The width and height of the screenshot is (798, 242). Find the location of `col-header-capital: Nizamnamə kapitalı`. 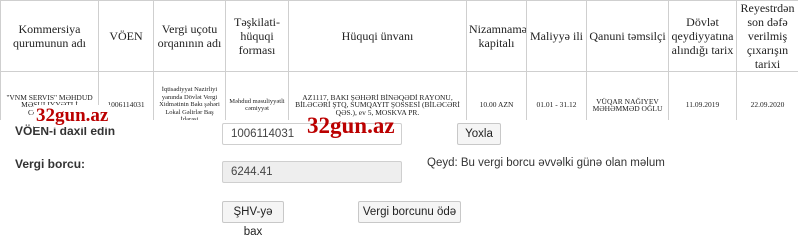

col-header-capital: Nizamnamə kapitalı is located at coordinates (497, 36).